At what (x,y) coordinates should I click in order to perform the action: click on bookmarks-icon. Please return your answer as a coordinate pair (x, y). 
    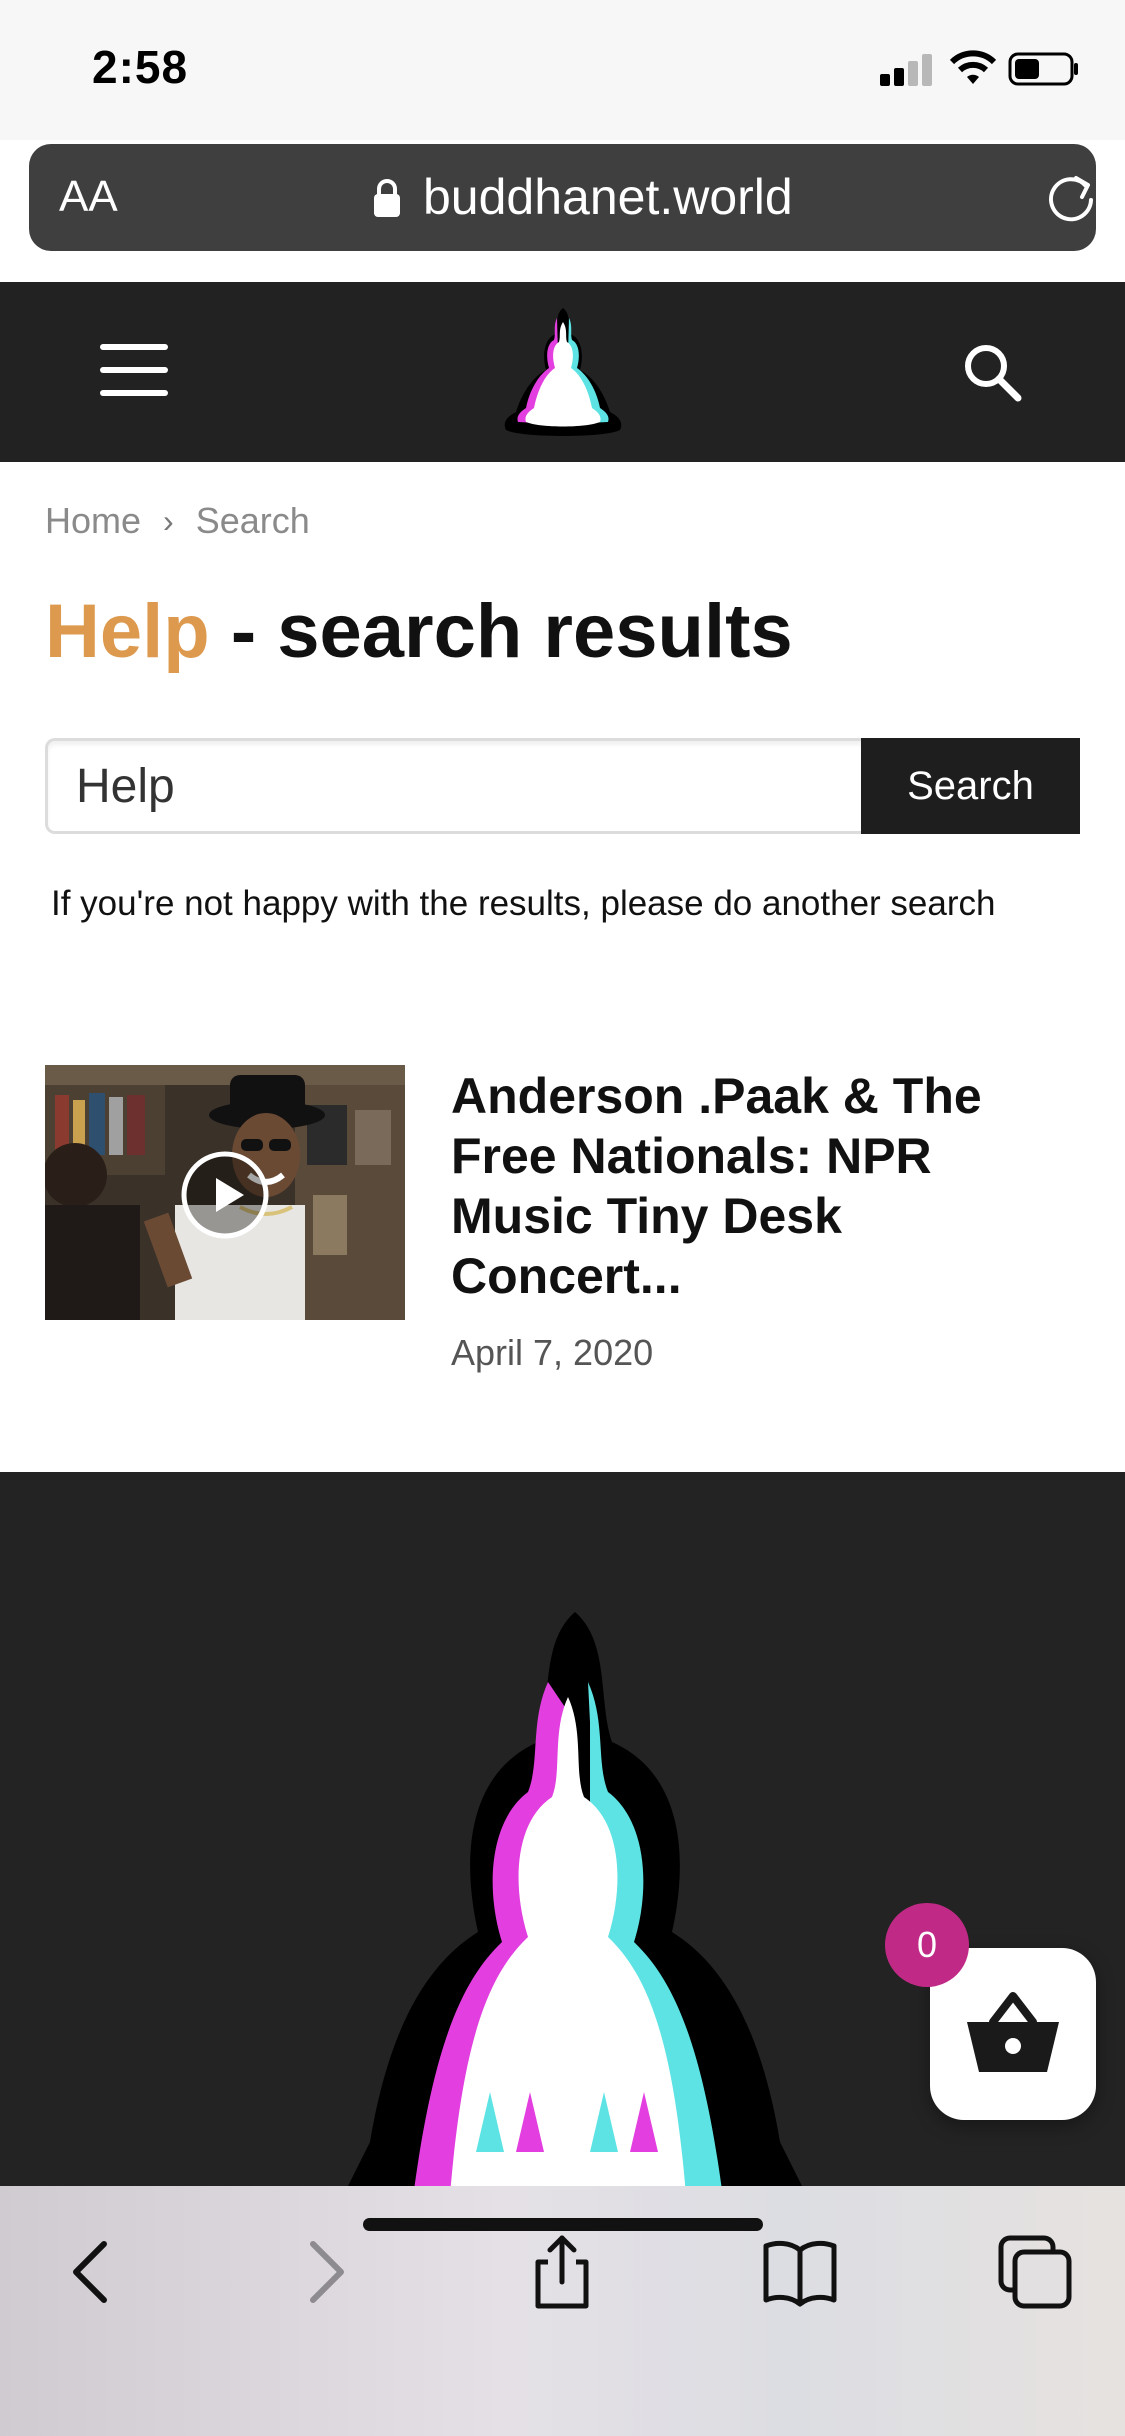
    Looking at the image, I should click on (800, 2272).